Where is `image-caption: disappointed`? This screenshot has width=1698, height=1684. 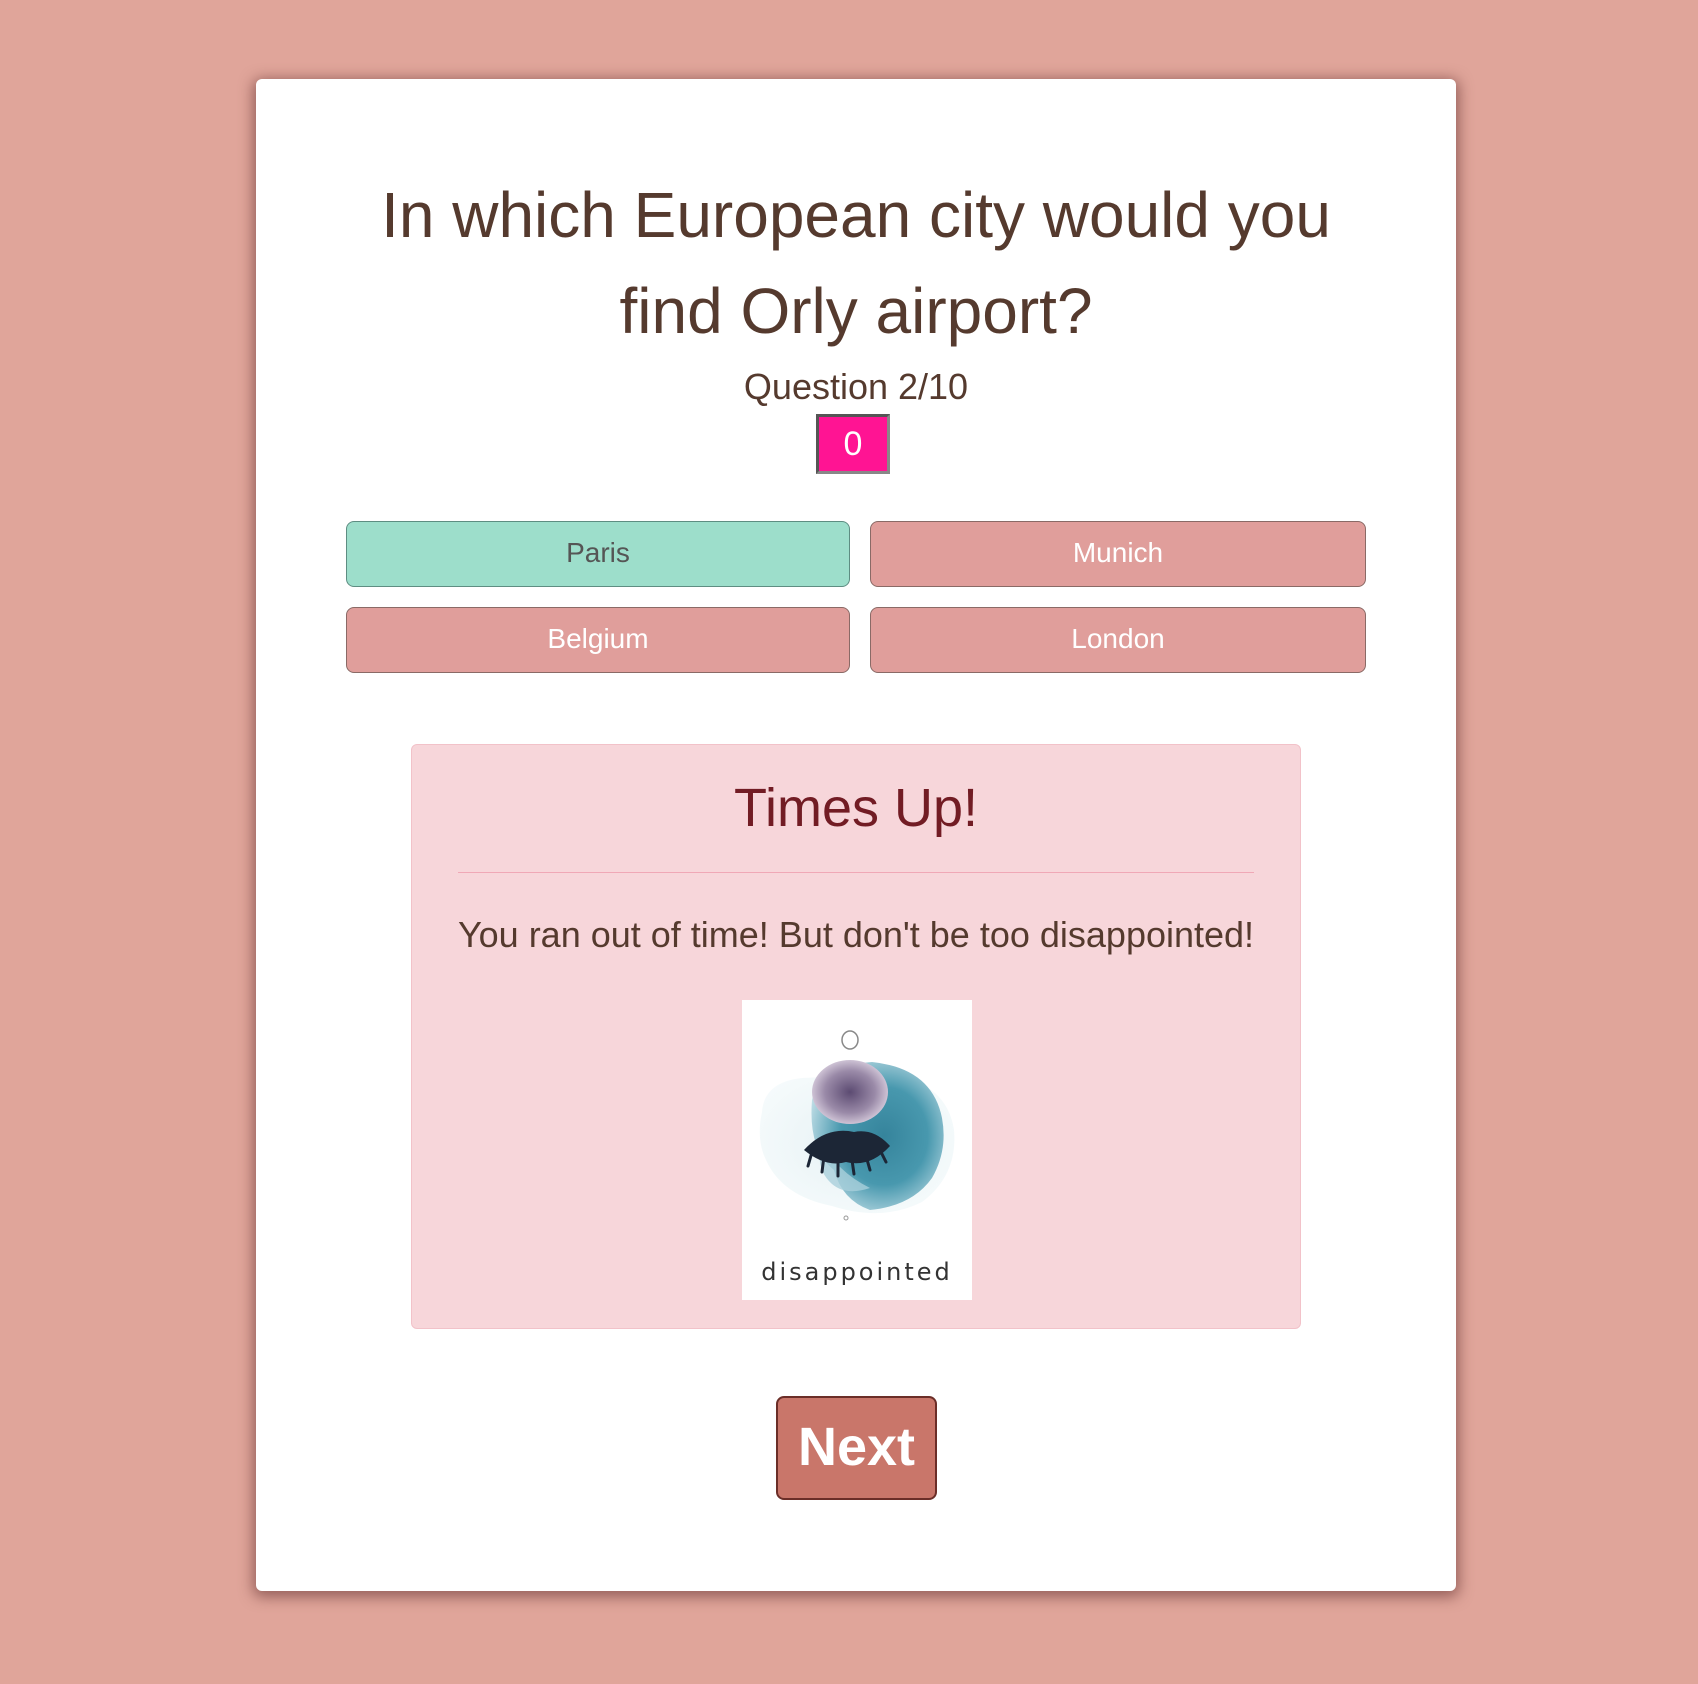
image-caption: disappointed is located at coordinates (857, 1272).